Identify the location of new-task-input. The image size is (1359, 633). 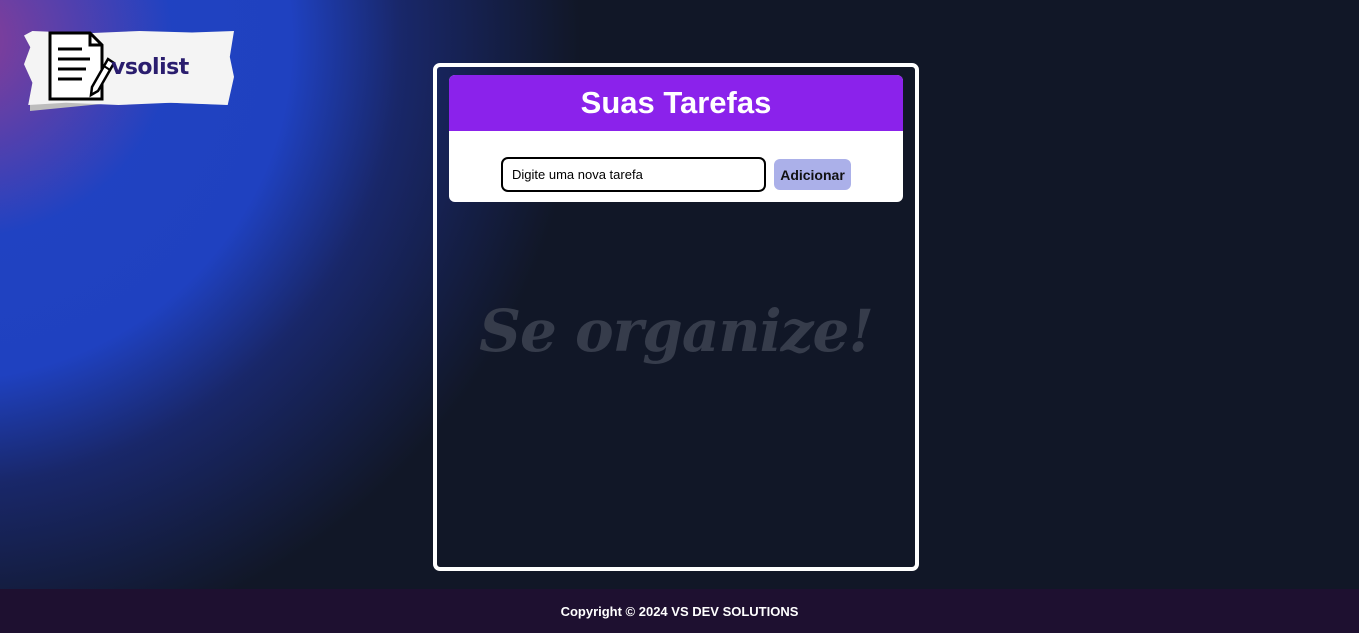
(633, 174).